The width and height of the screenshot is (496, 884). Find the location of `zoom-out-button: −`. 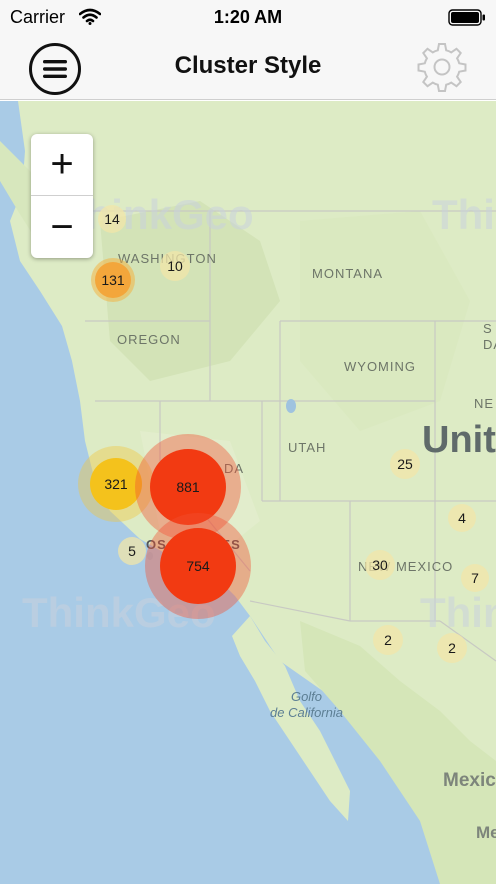

zoom-out-button: − is located at coordinates (62, 227).